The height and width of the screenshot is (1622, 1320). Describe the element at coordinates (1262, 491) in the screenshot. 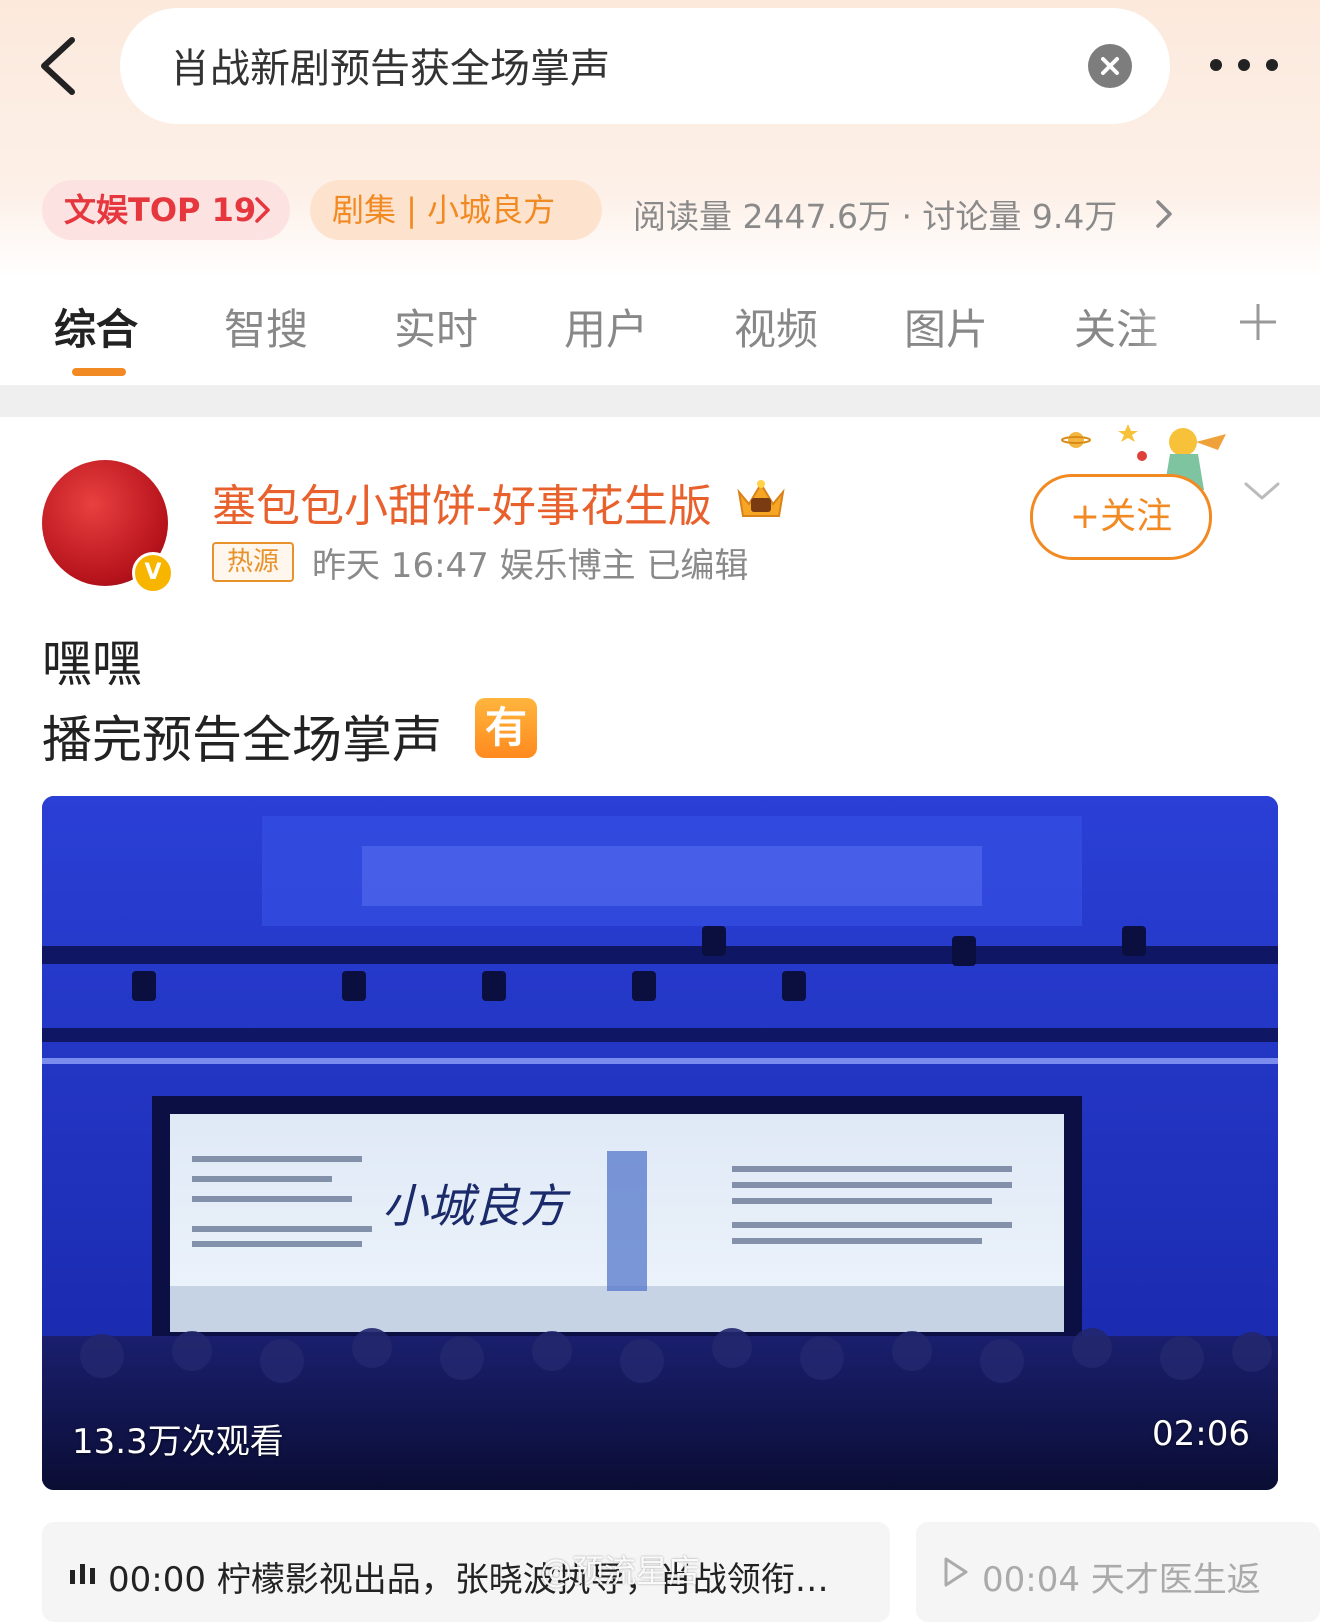

I see `chevron-down-icon` at that location.